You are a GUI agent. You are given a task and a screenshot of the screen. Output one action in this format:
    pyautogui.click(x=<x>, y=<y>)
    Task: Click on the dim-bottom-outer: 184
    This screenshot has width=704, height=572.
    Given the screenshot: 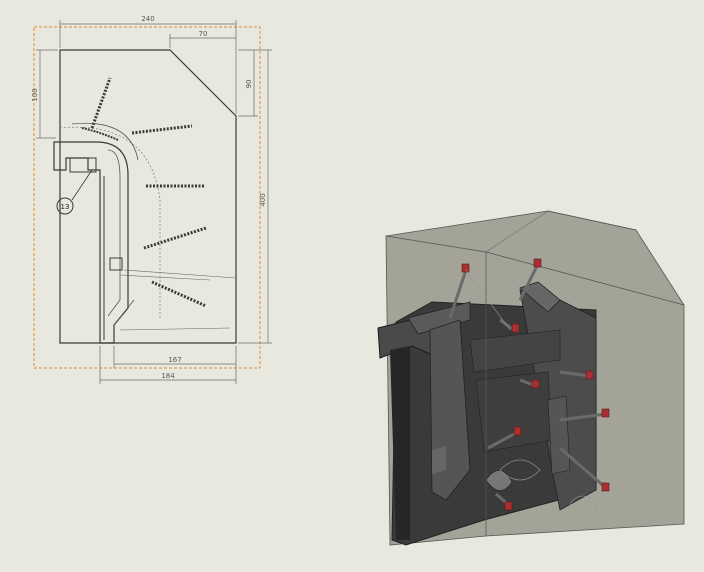 What is the action you would take?
    pyautogui.click(x=168, y=376)
    